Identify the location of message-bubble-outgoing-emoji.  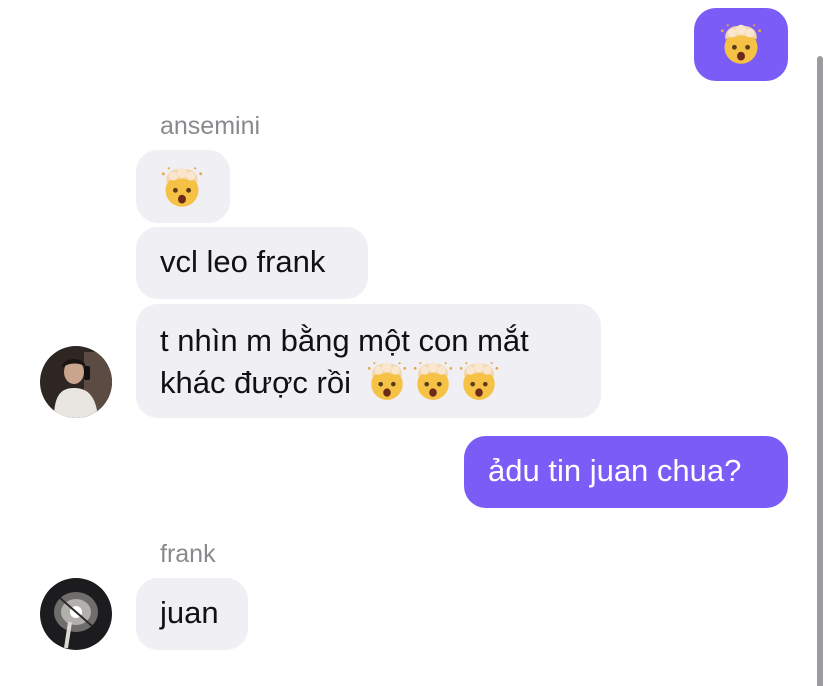
(741, 44).